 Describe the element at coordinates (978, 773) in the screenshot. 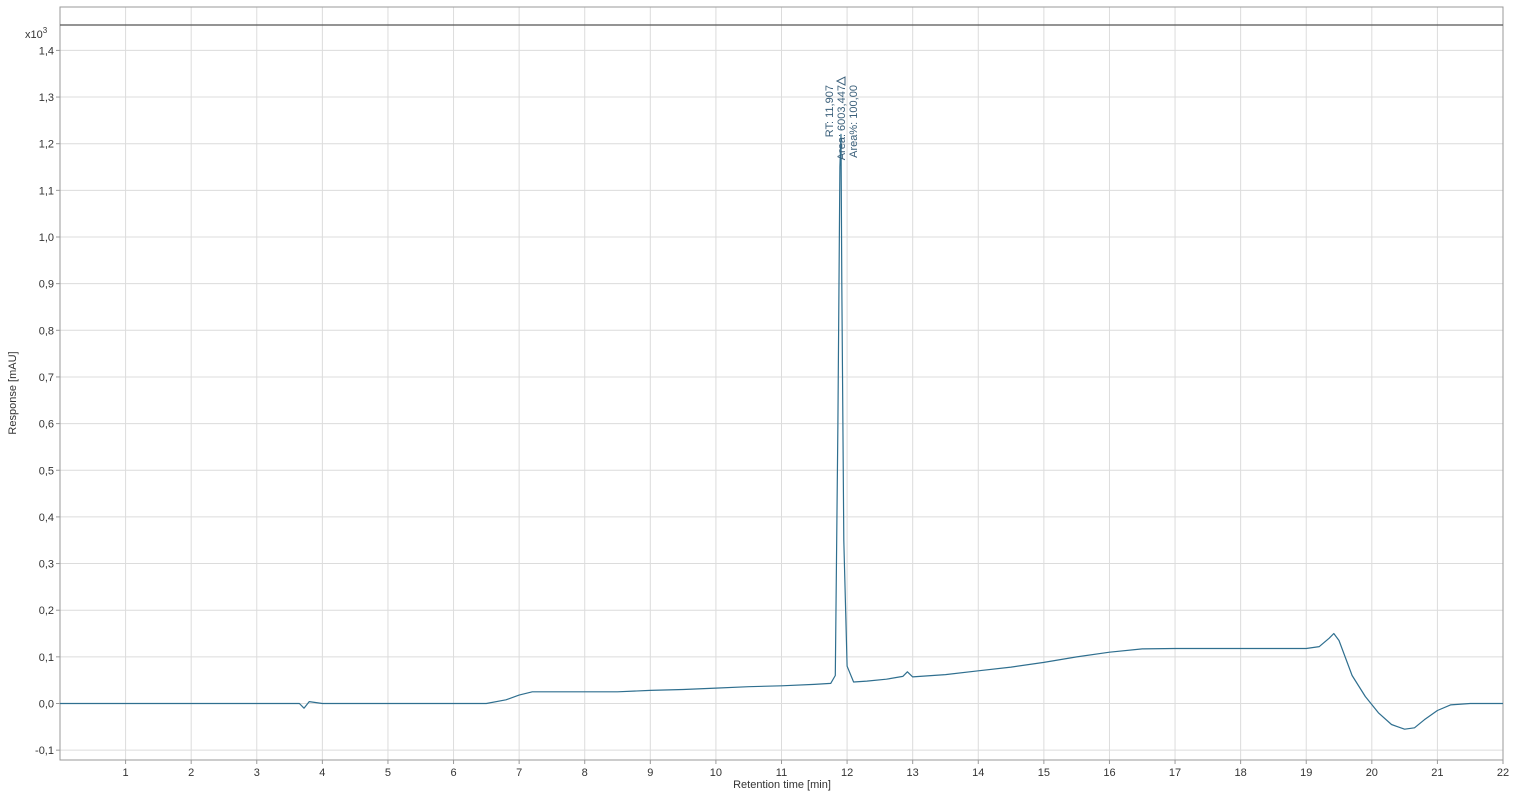

I see `x-tick-label: 14` at that location.